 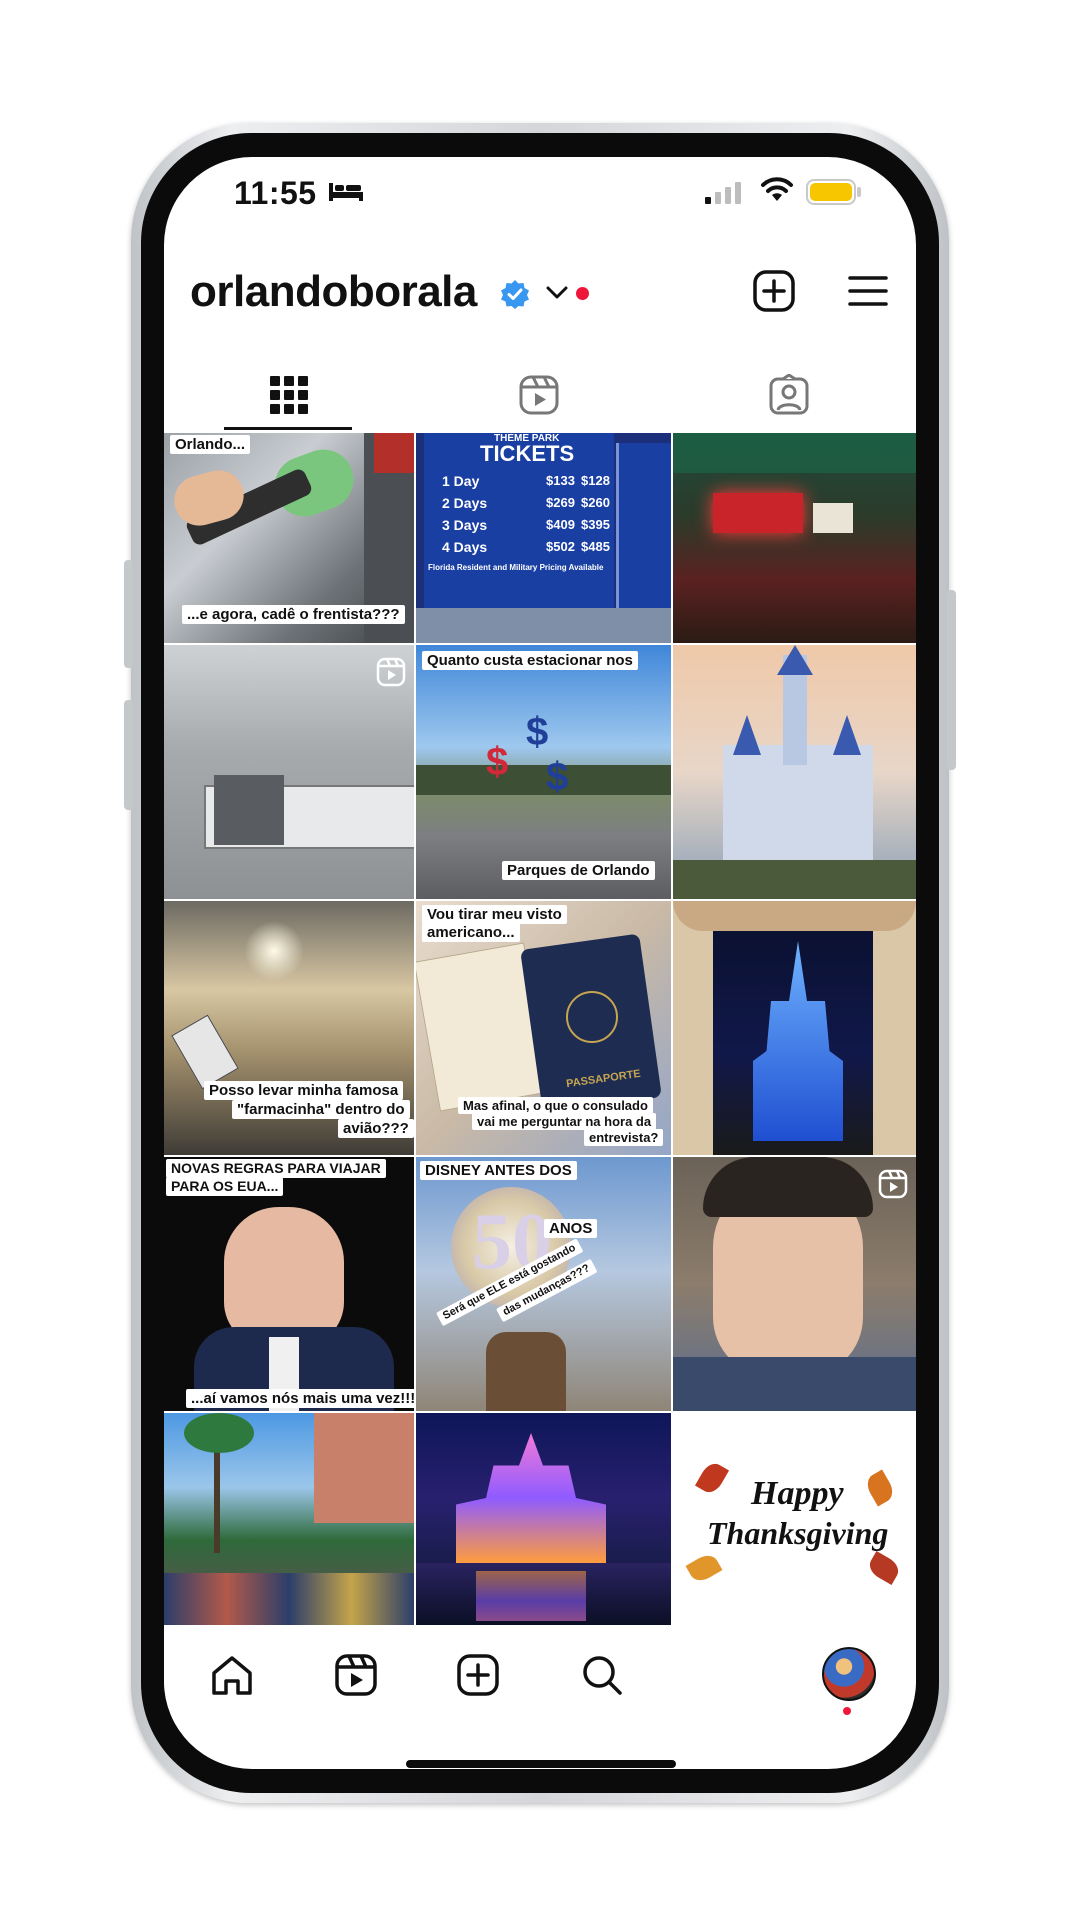 What do you see at coordinates (624, 1137) in the screenshot?
I see `post-caption: entrevista?` at bounding box center [624, 1137].